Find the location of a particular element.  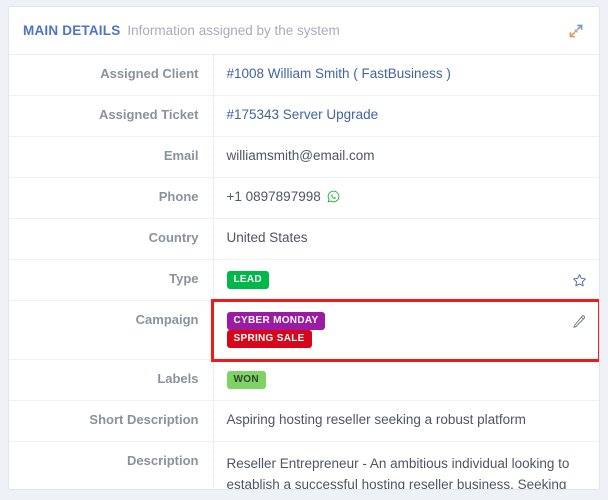

cell-body: #1008 William Smith ( FastBusiness ) is located at coordinates (407, 73).